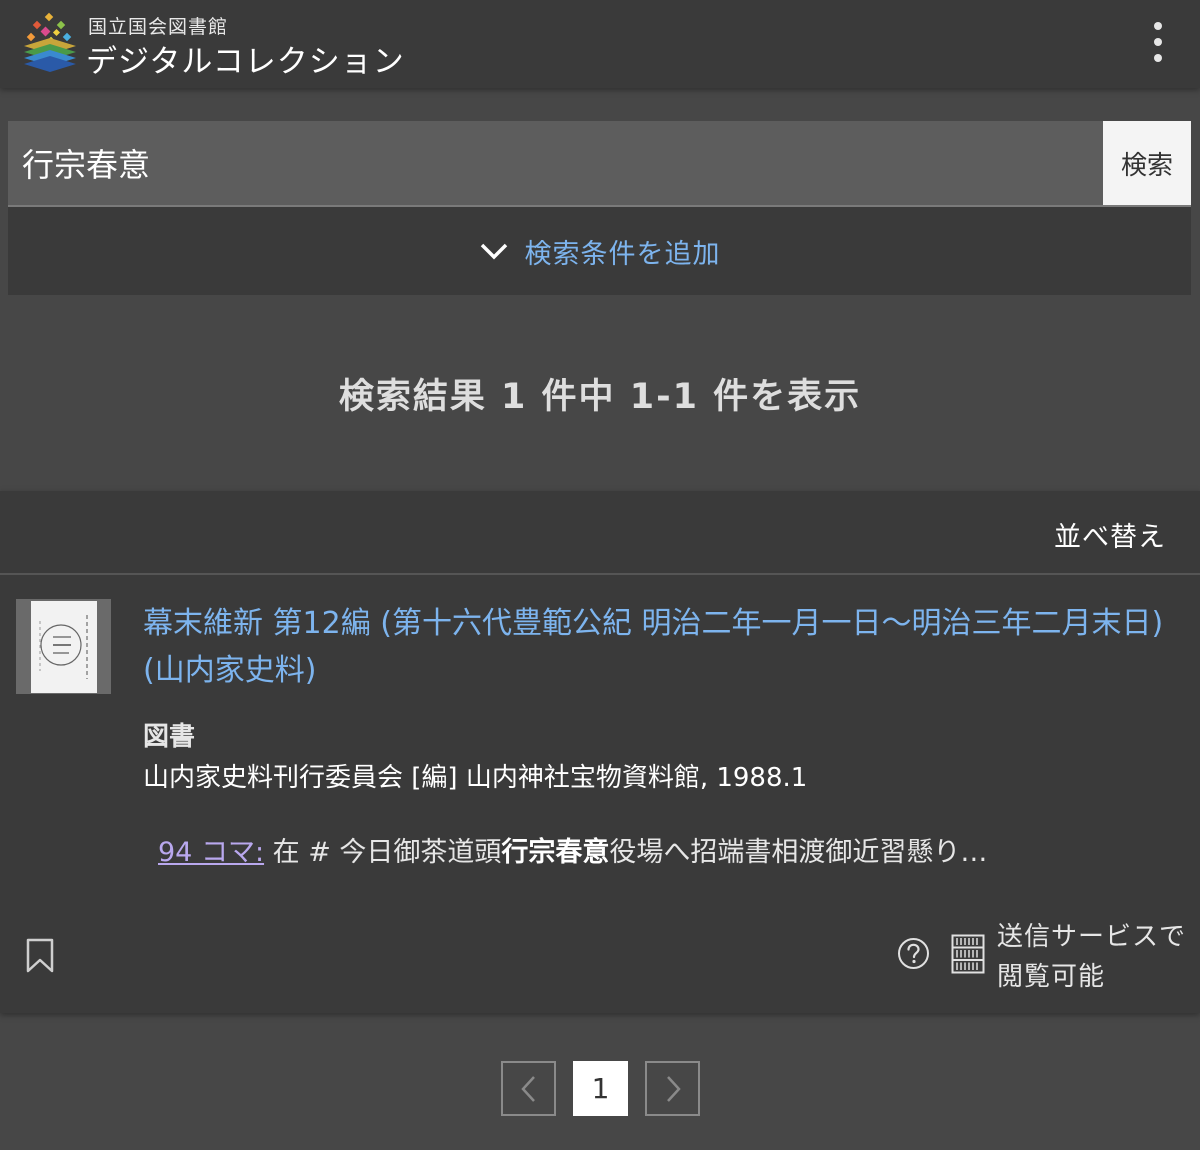  What do you see at coordinates (913, 953) in the screenshot?
I see `help-icon` at bounding box center [913, 953].